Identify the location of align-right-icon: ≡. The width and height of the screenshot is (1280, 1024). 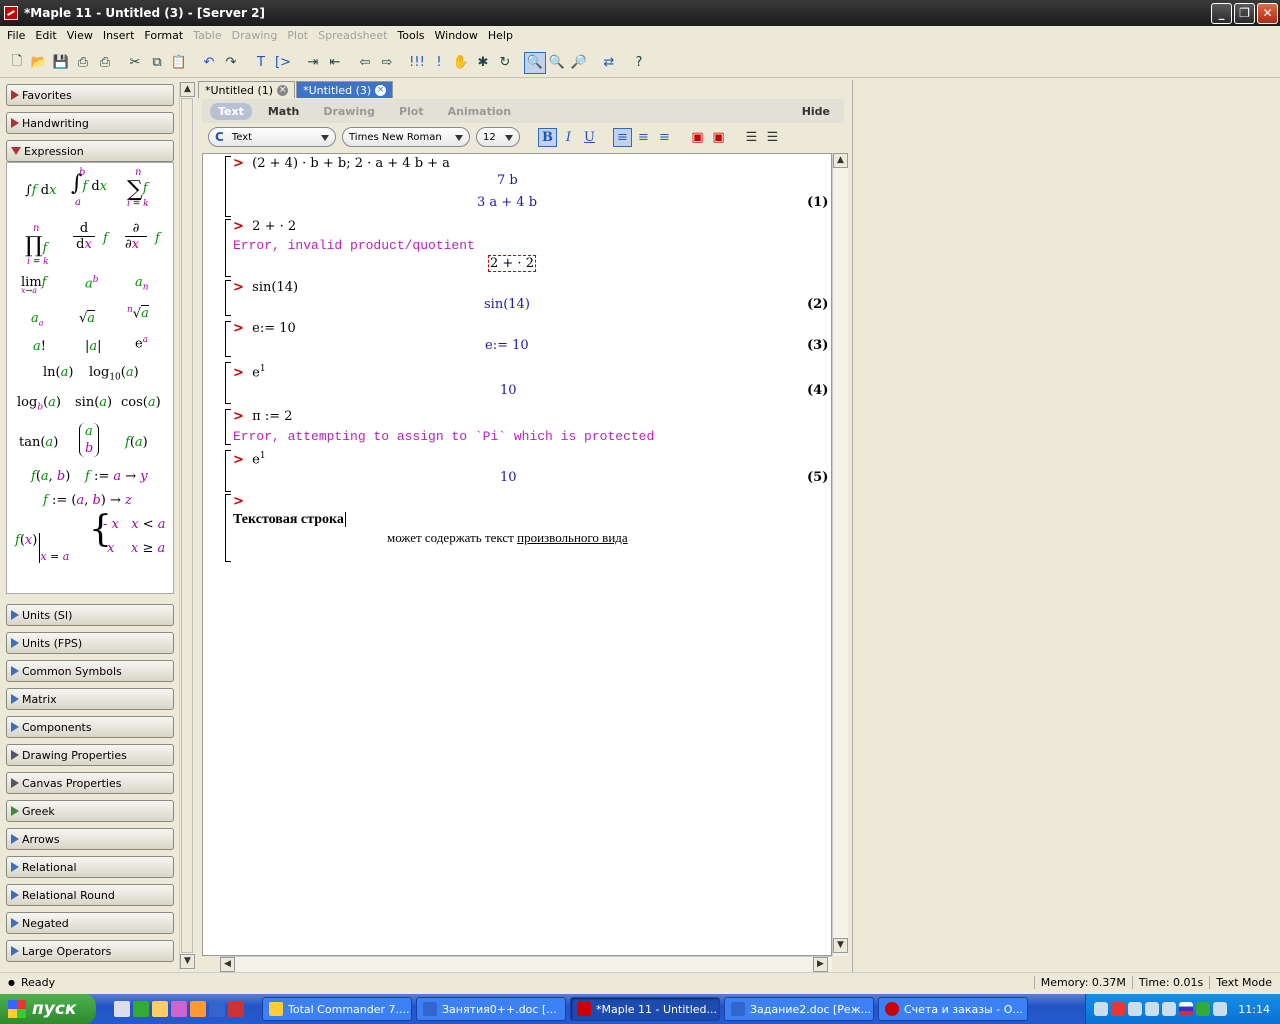
(664, 137).